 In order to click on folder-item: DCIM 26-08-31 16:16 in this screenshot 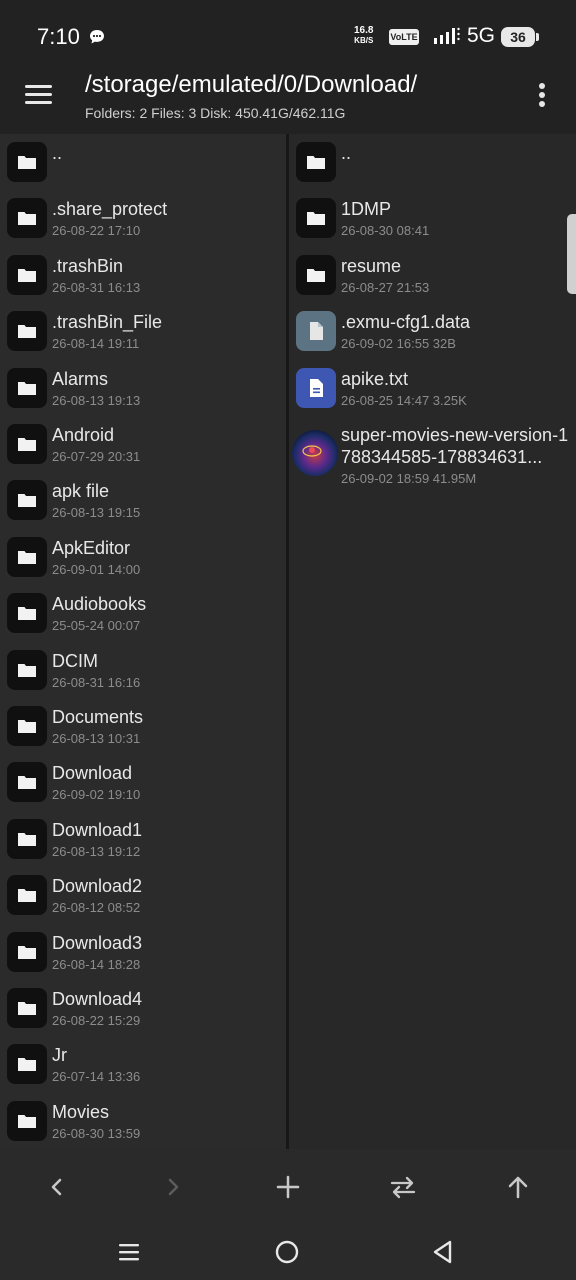, I will do `click(143, 670)`.